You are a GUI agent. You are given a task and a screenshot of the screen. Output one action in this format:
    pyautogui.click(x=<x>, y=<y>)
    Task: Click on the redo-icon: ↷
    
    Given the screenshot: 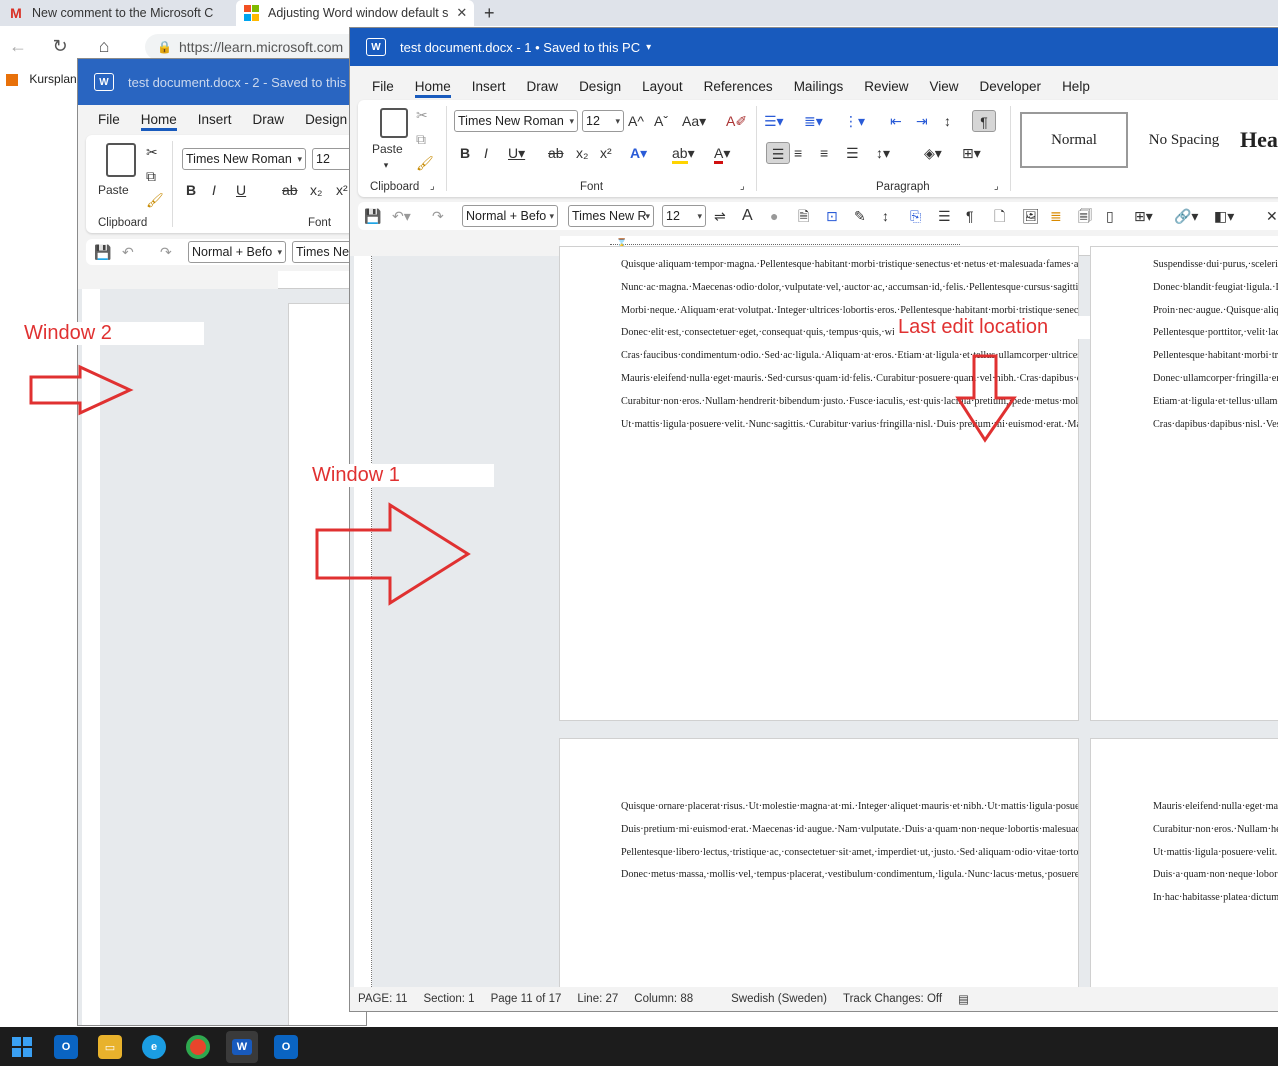 What is the action you would take?
    pyautogui.click(x=438, y=216)
    